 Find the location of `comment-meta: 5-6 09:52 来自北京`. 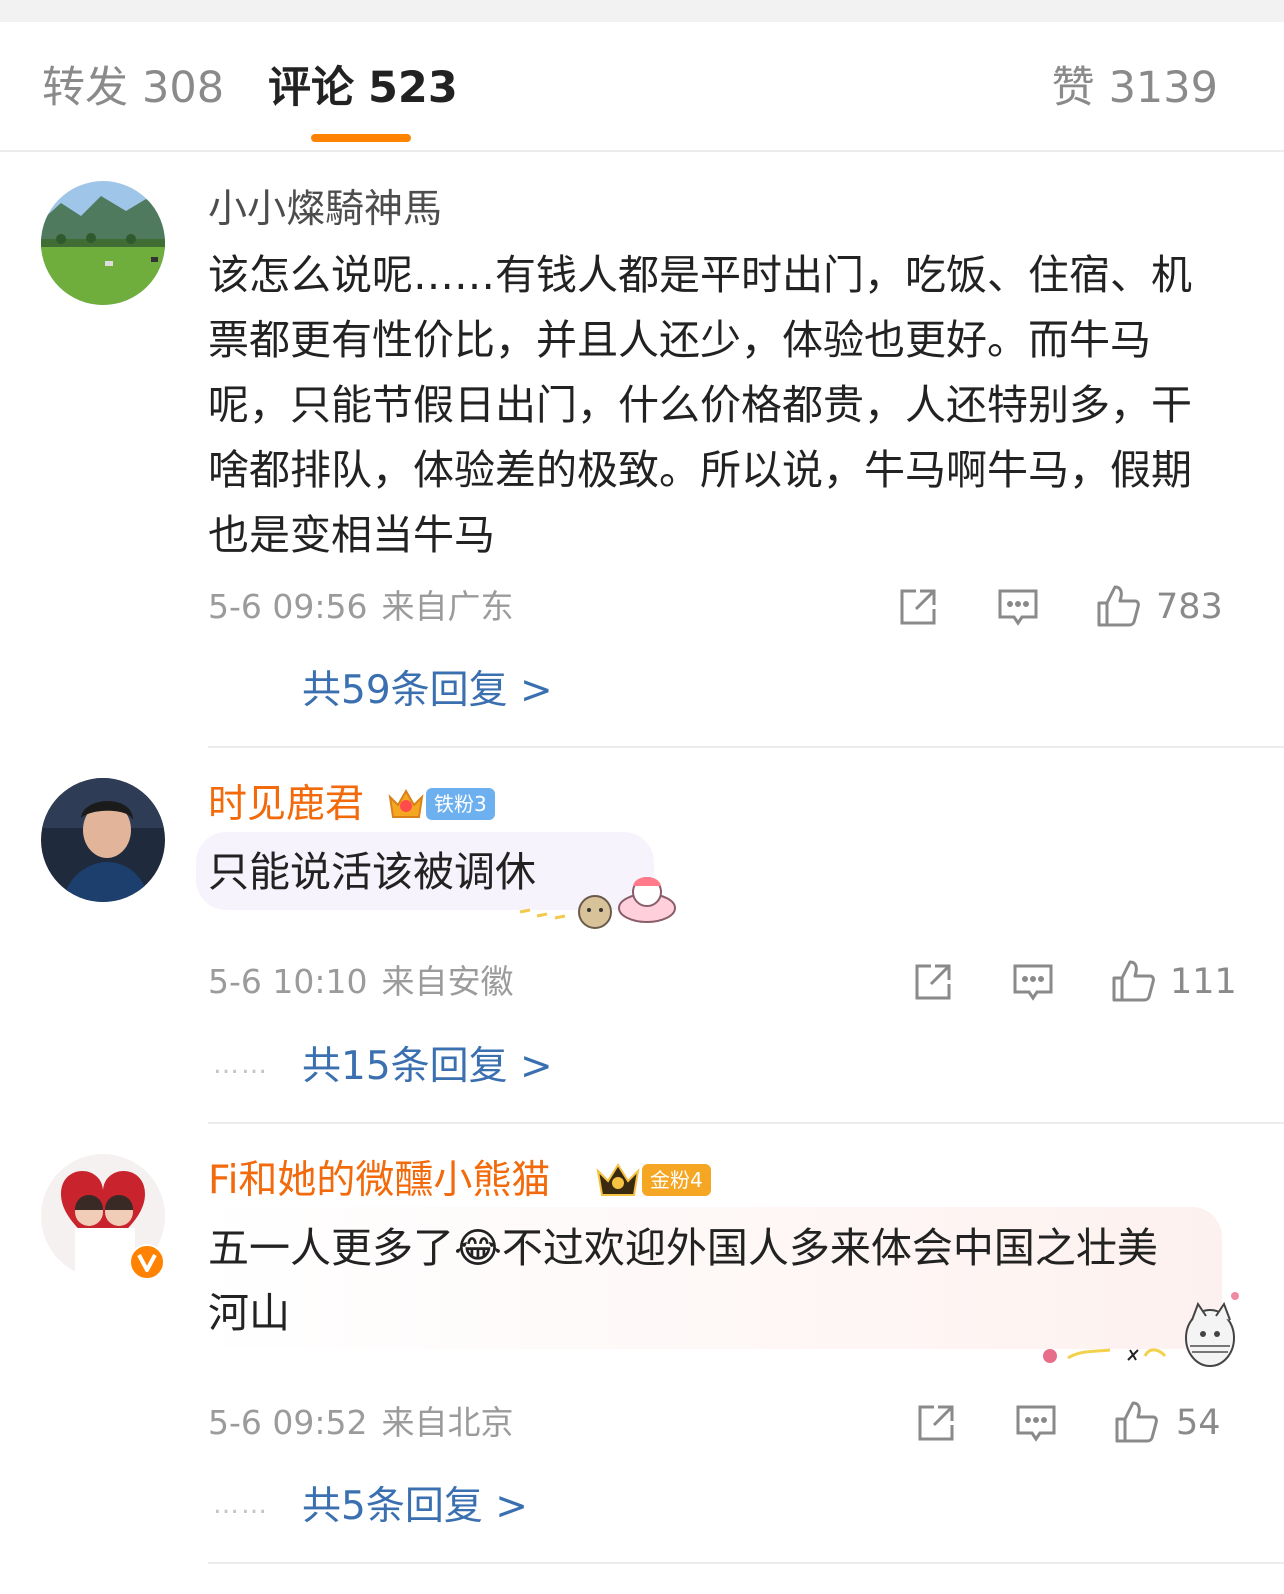

comment-meta: 5-6 09:52 来自北京 is located at coordinates (361, 1423).